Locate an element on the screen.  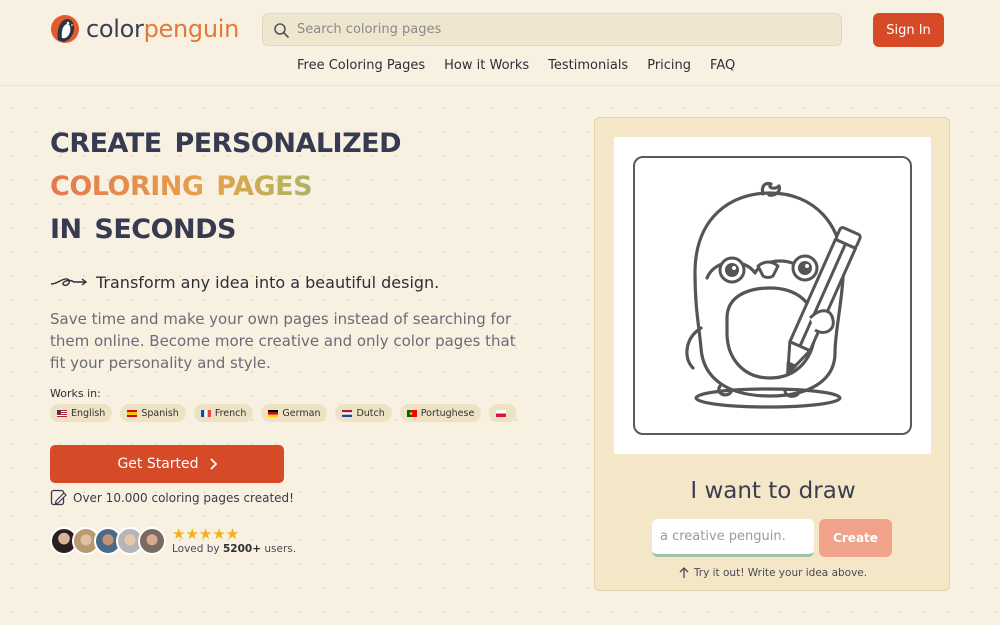
language-chip-english: English is located at coordinates (81, 413).